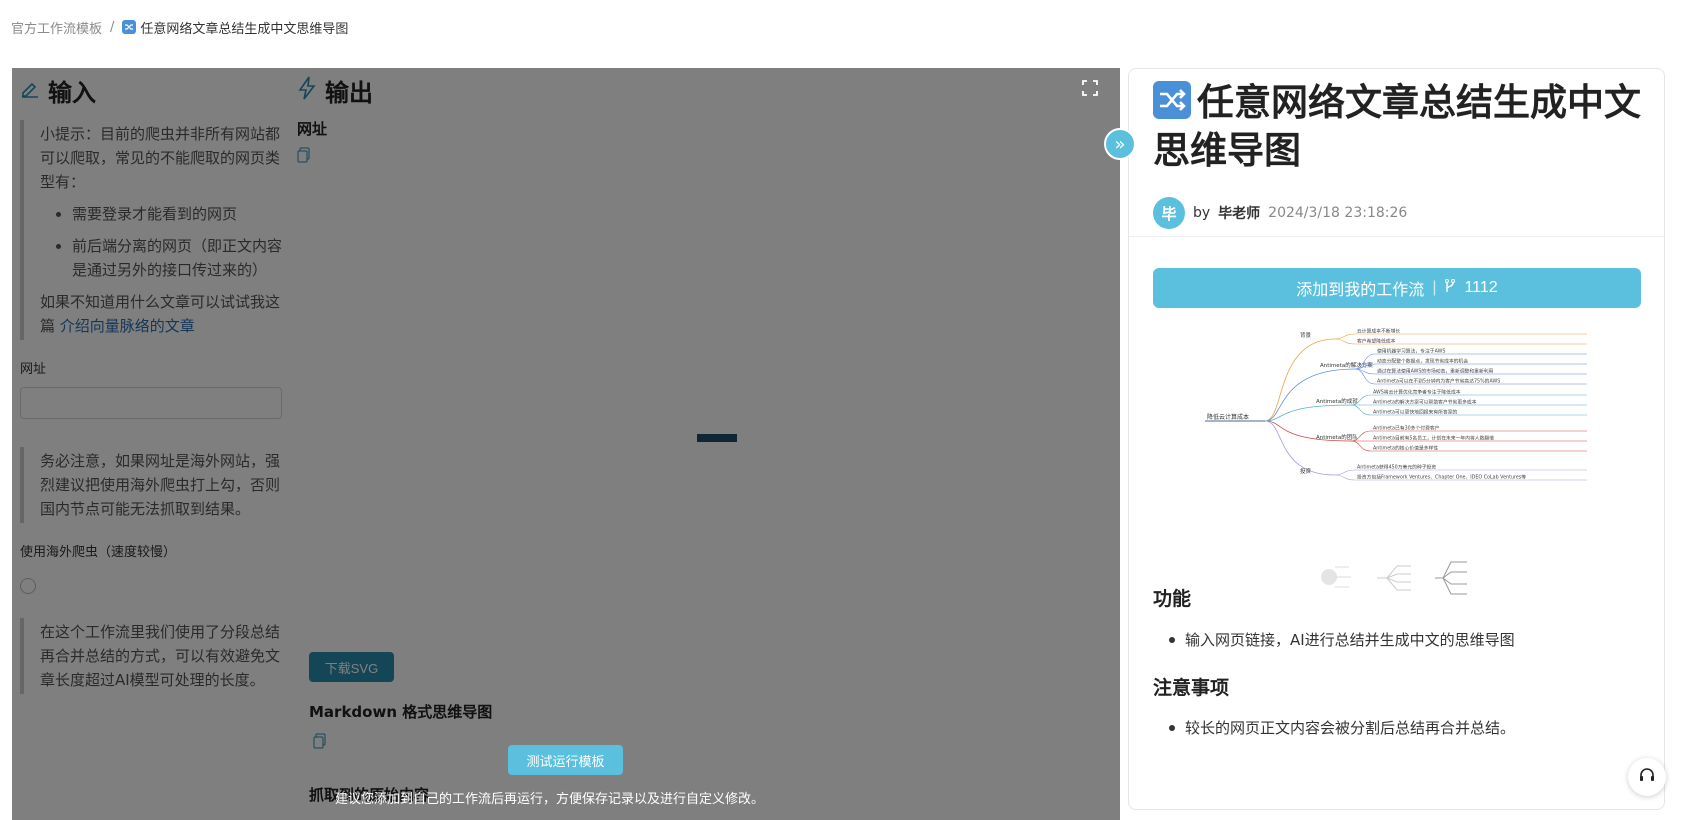 Image resolution: width=1683 pixels, height=820 pixels. Describe the element at coordinates (1191, 688) in the screenshot. I see `notice-heading: 注意事项` at that location.